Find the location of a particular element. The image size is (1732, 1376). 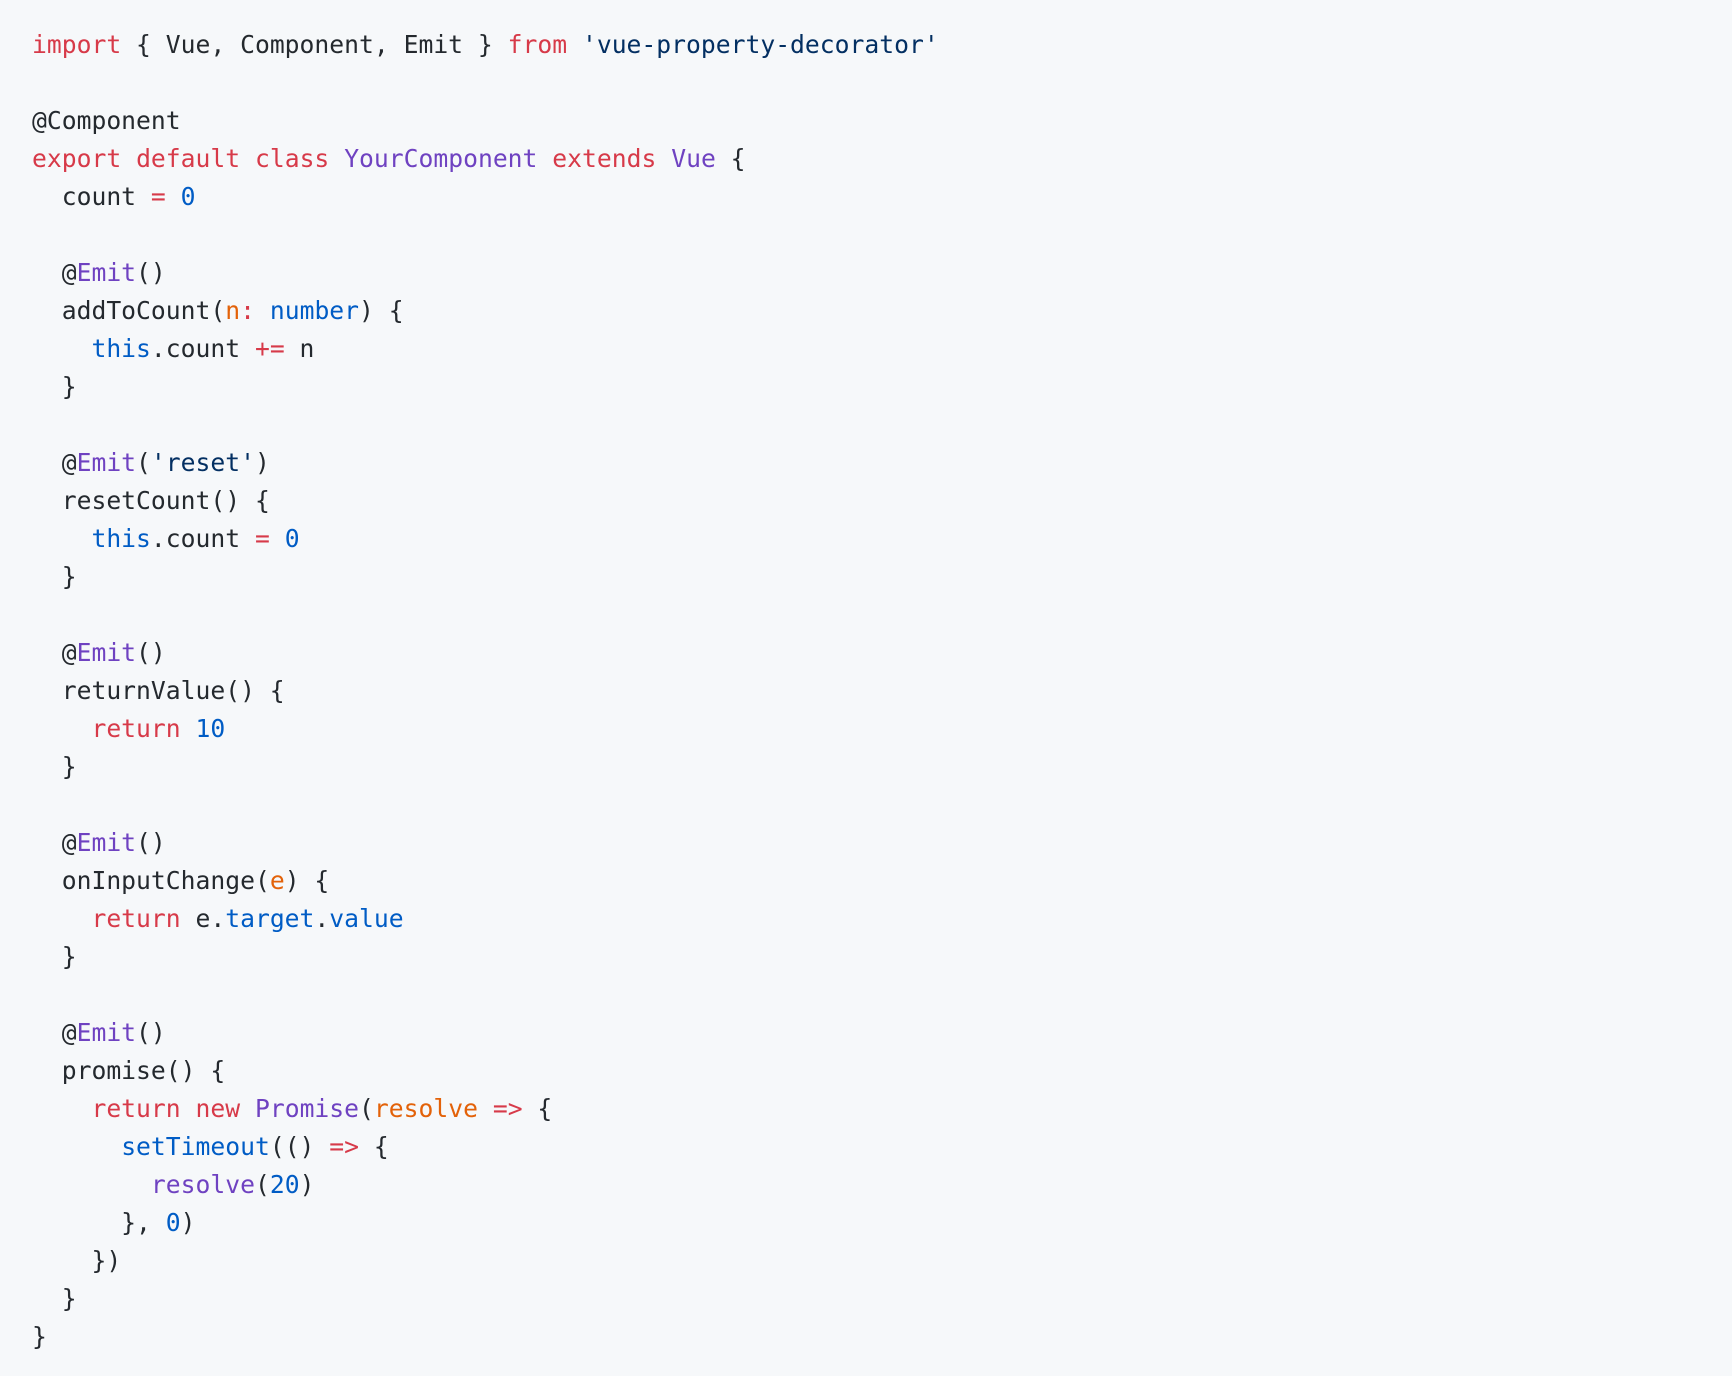

code-token: }) is located at coordinates (77, 1260).